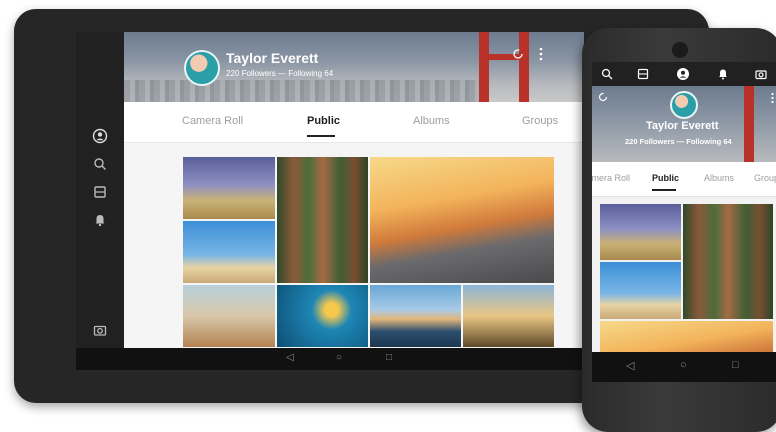 Image resolution: width=776 pixels, height=432 pixels. I want to click on phone-toolbar, so click(684, 74).